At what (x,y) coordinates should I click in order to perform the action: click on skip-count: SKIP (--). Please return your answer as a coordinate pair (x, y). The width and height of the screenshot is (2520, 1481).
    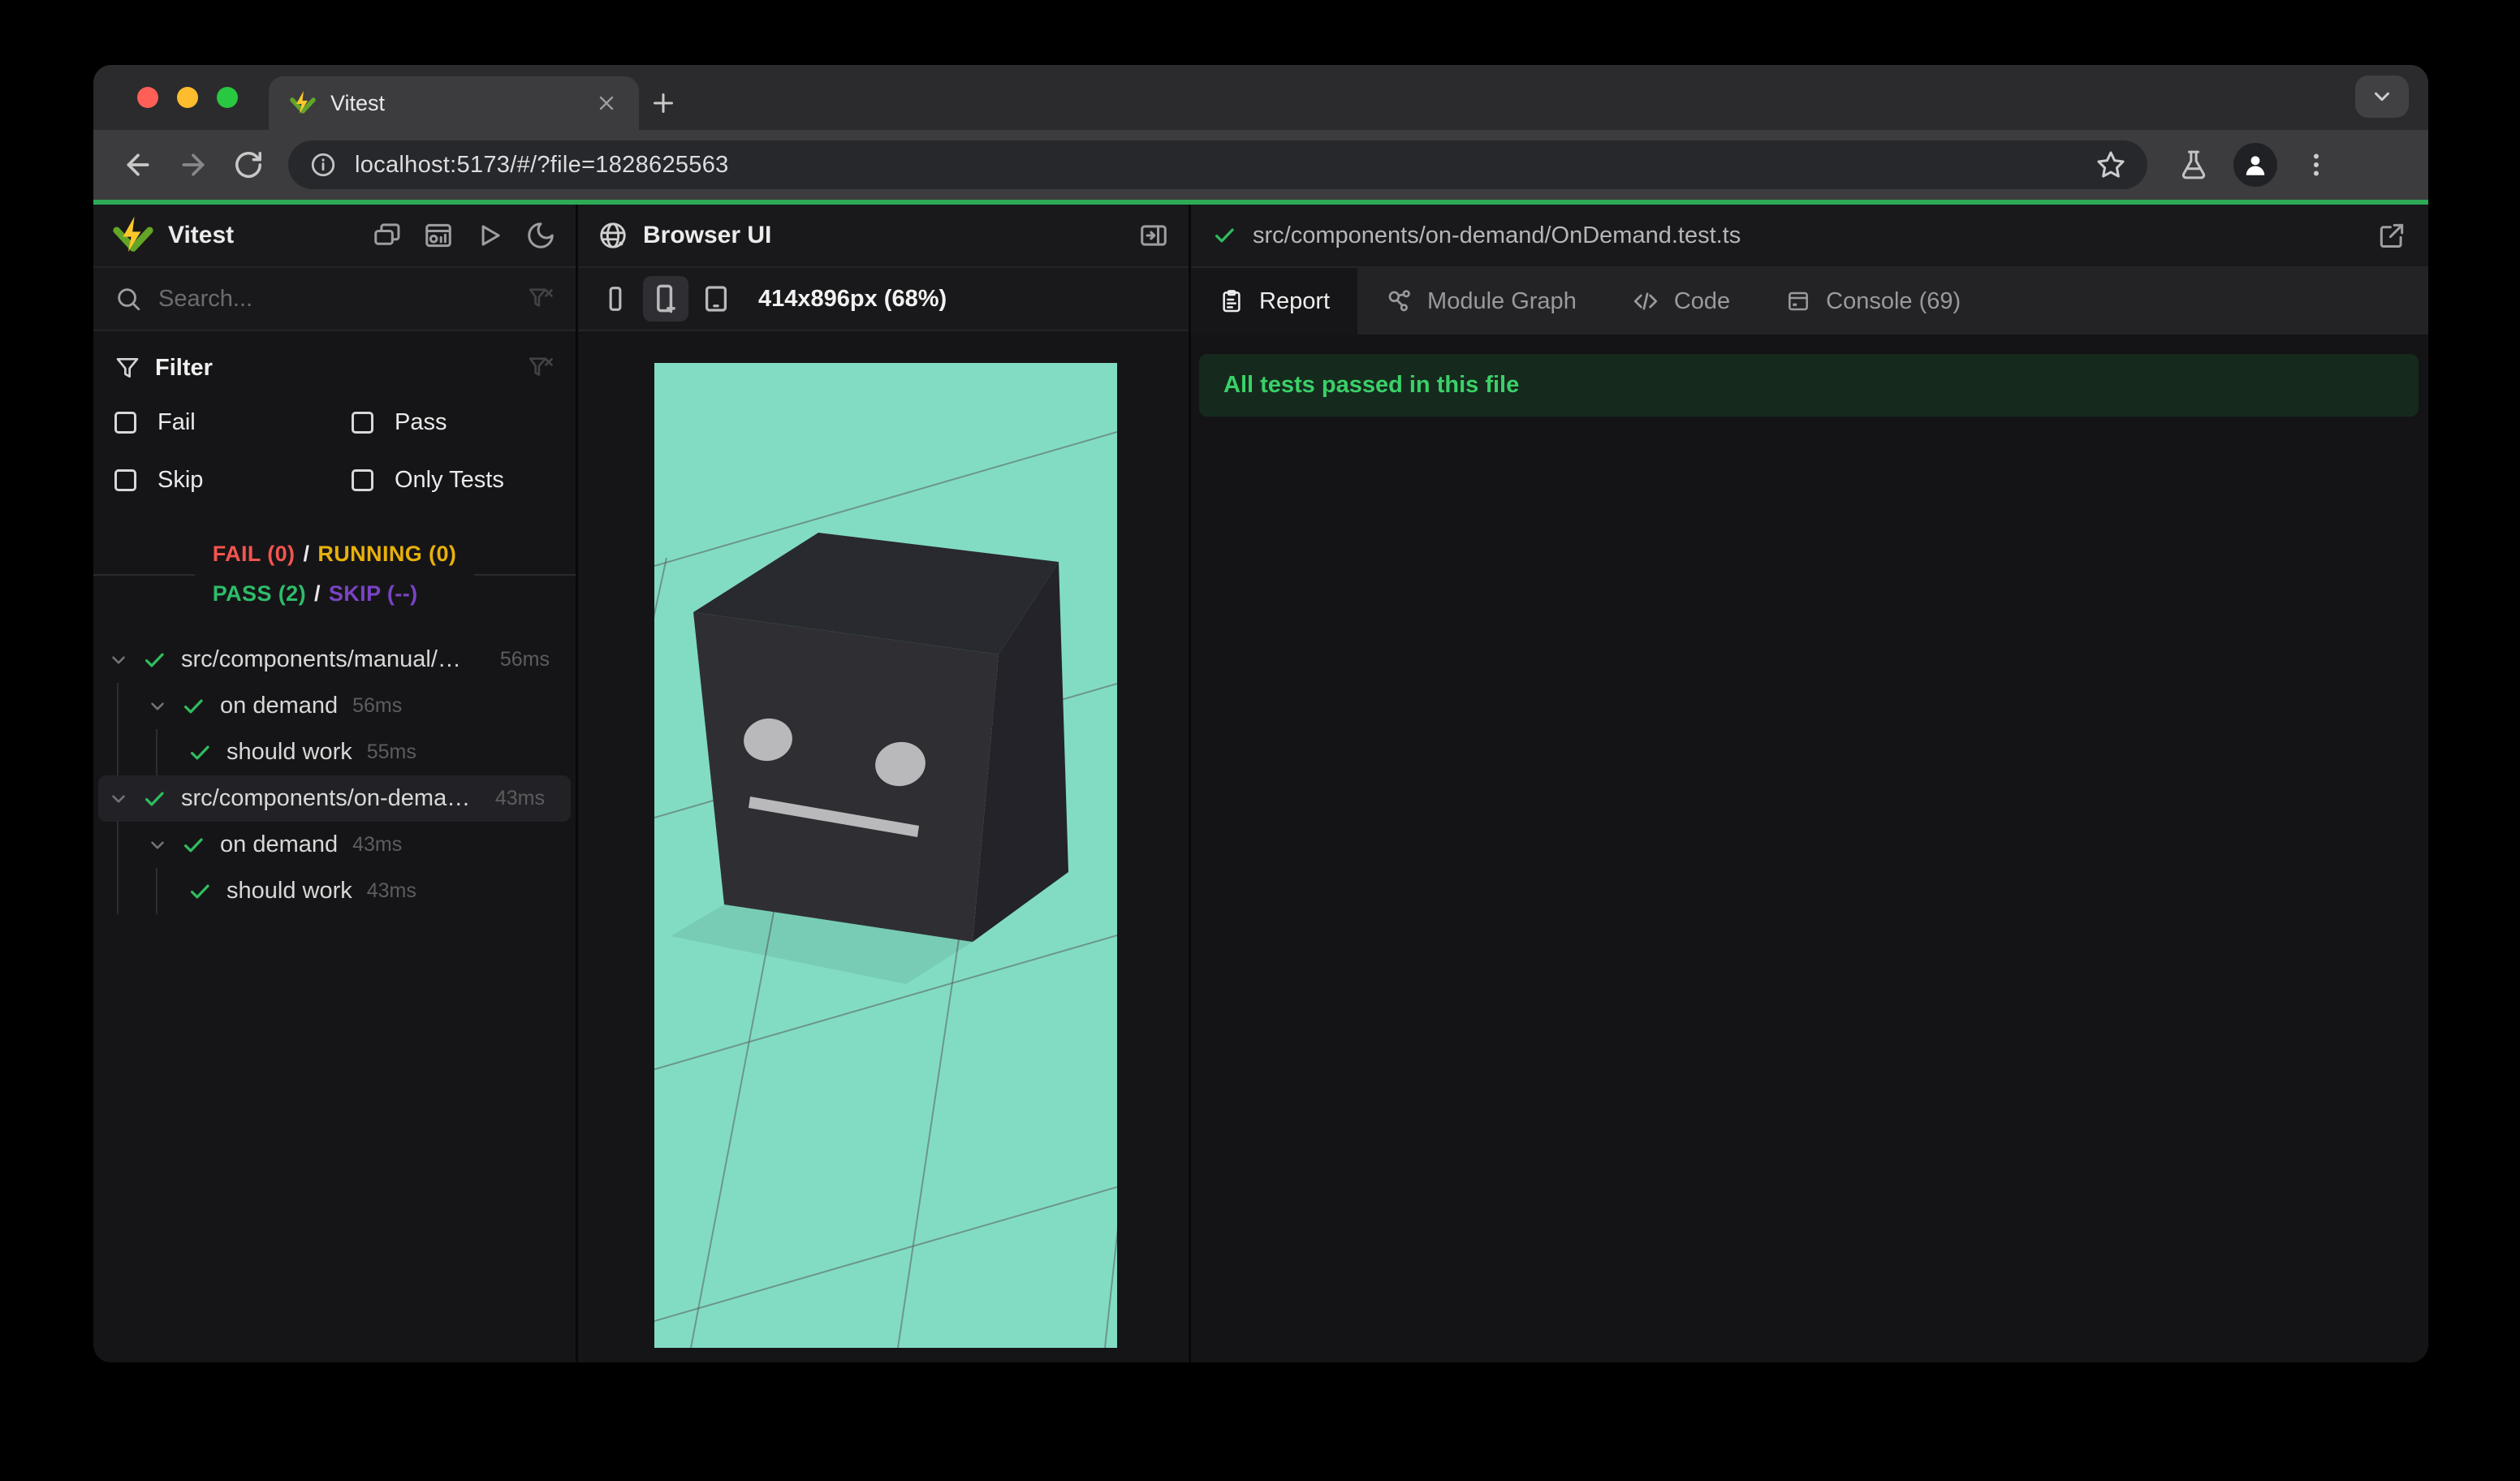
    Looking at the image, I should click on (373, 594).